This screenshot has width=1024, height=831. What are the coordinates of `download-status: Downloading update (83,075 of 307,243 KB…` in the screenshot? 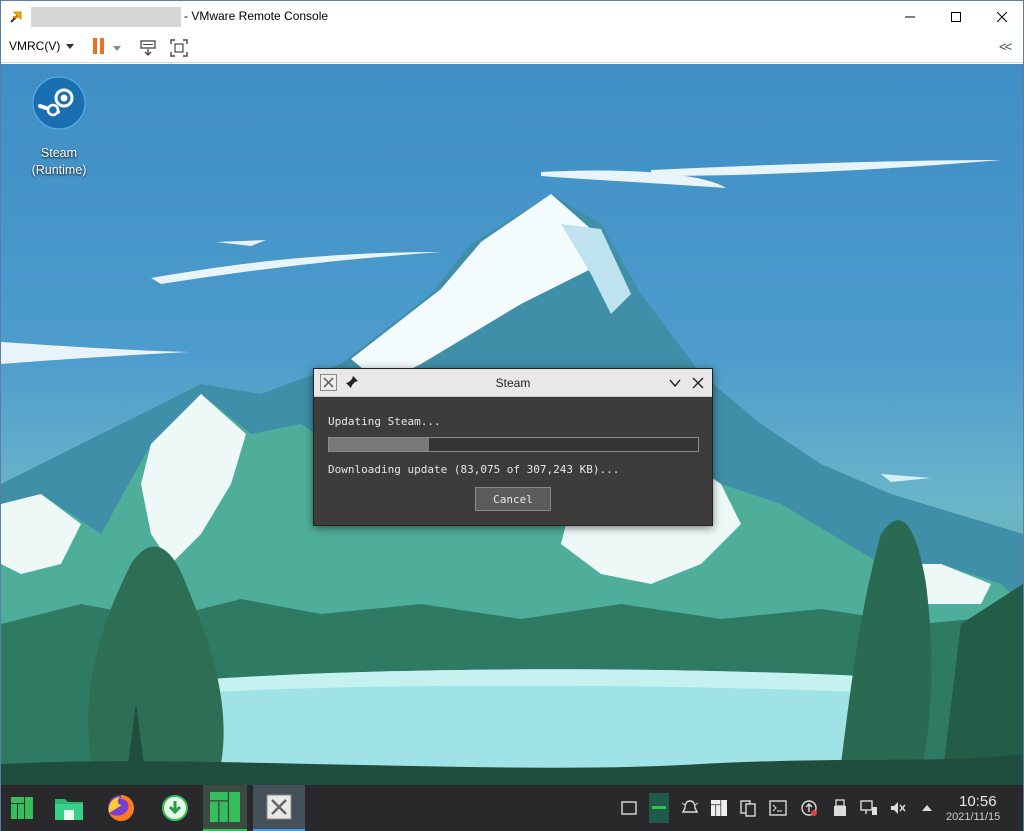 It's located at (474, 469).